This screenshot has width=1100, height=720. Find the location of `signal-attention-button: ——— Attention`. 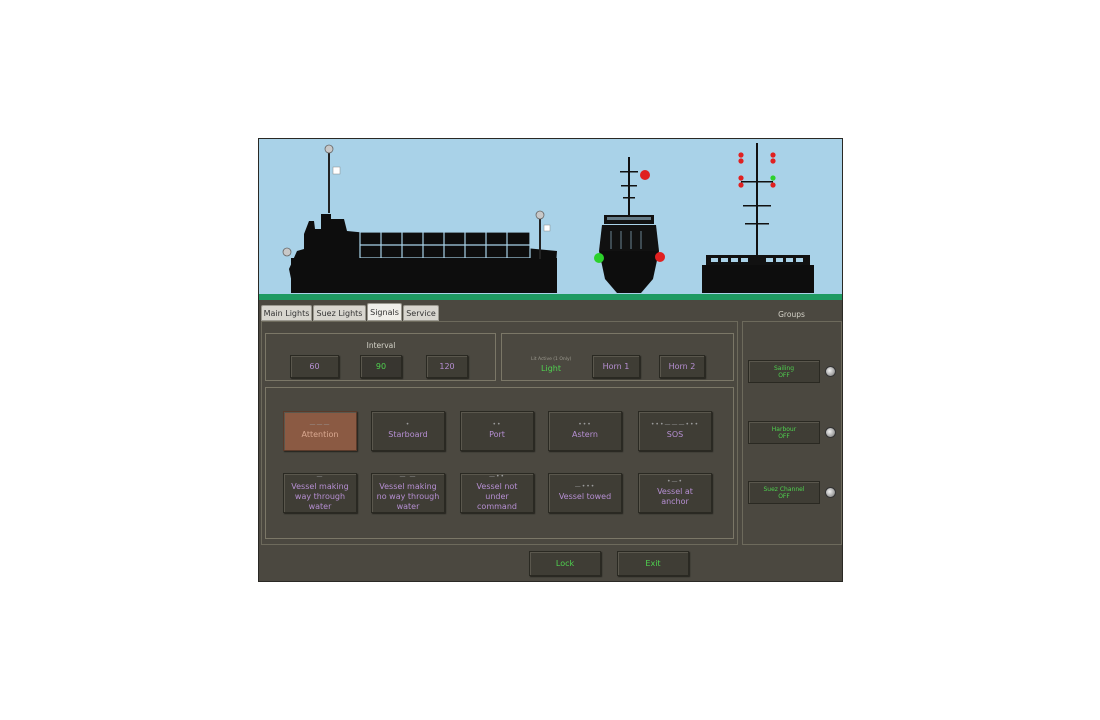

signal-attention-button: ——— Attention is located at coordinates (320, 431).